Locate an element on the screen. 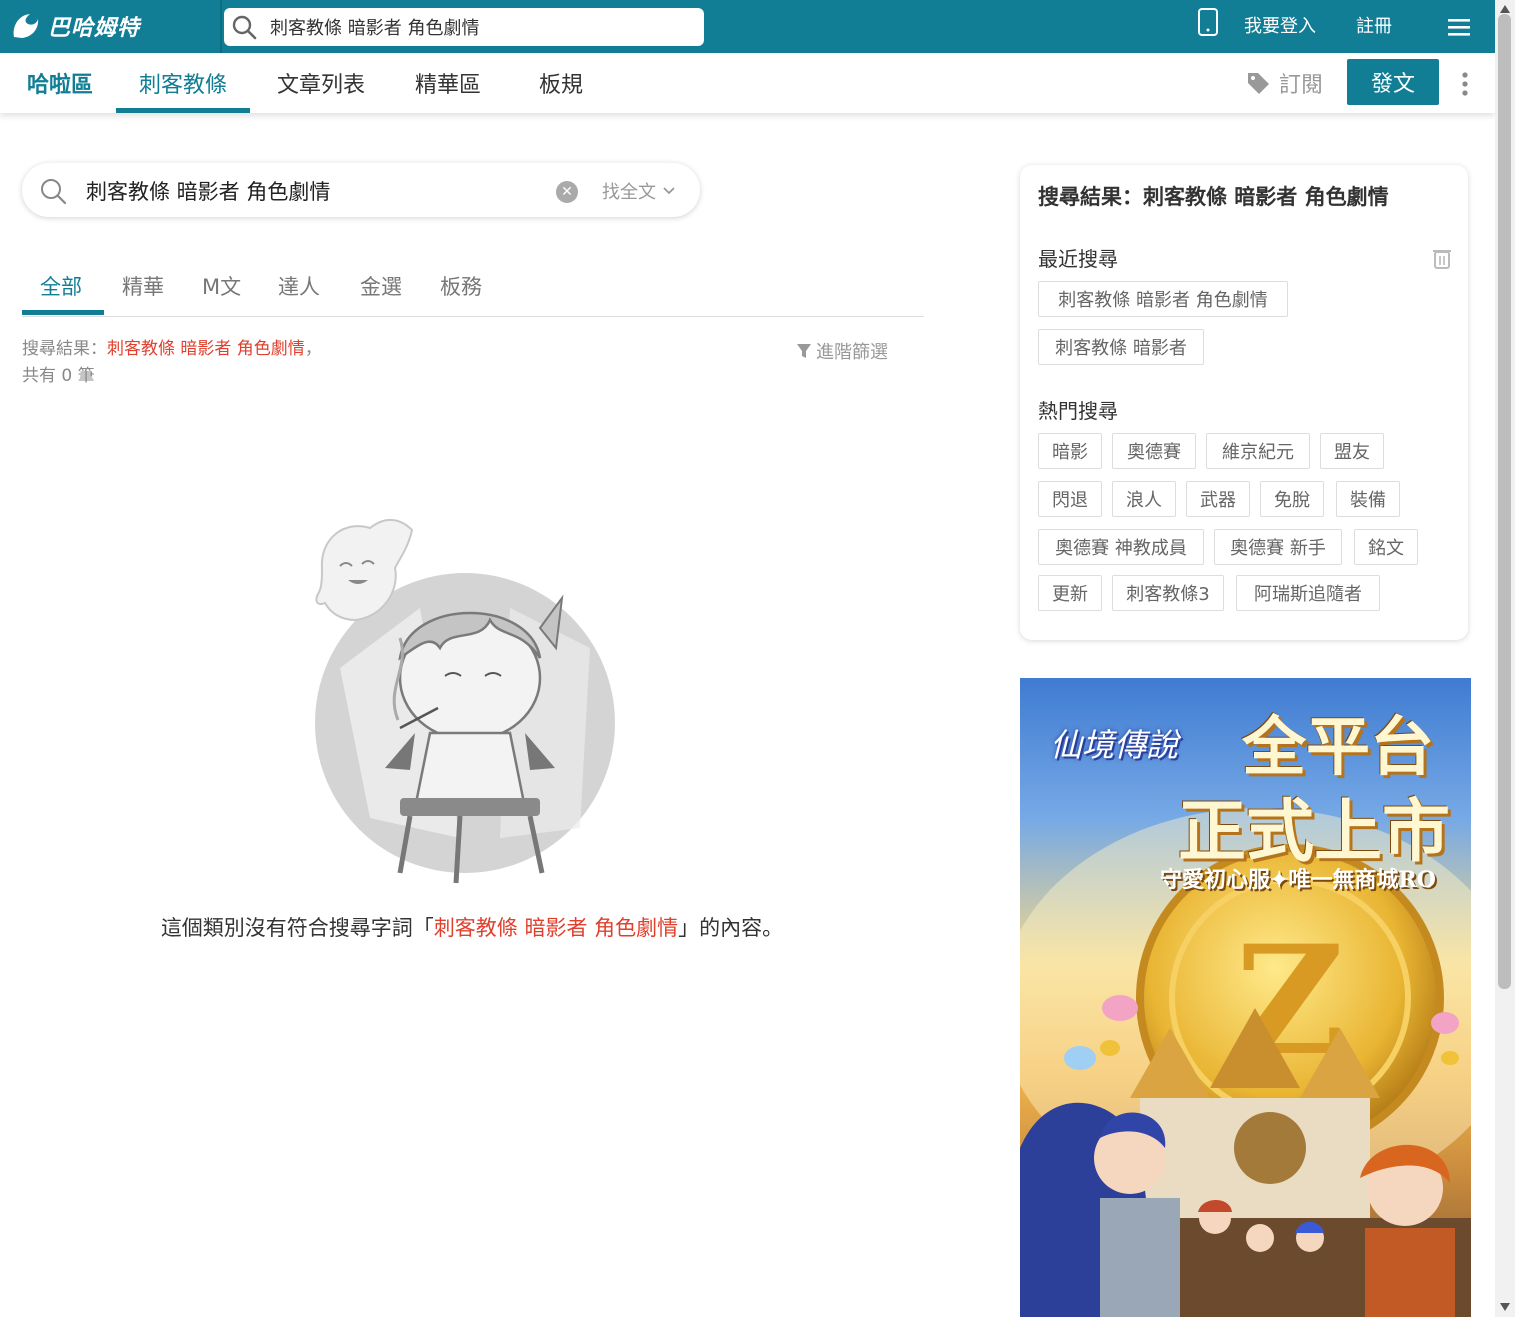  side-card-title: 搜尋結果：刺客教條 暗影者 角色劇情 is located at coordinates (1213, 197).